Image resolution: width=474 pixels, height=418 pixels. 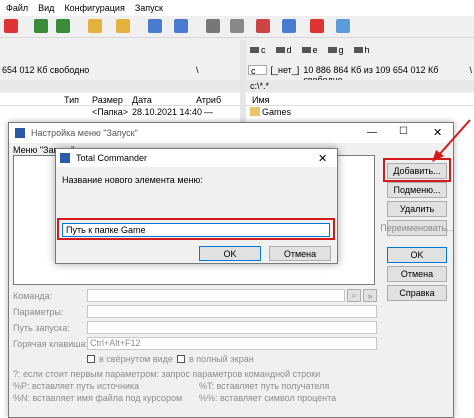 I want to click on drive-g-button: g, so click(x=335, y=50).